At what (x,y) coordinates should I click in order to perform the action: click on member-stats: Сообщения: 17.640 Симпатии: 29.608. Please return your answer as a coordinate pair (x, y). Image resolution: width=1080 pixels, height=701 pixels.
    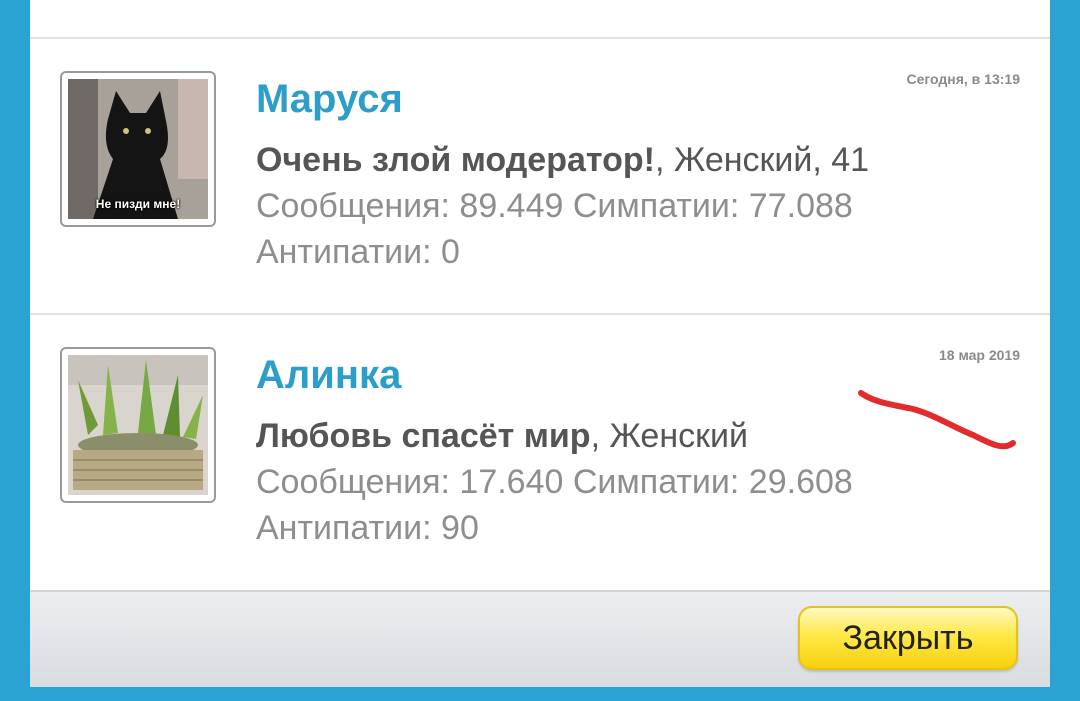
    Looking at the image, I should click on (554, 482).